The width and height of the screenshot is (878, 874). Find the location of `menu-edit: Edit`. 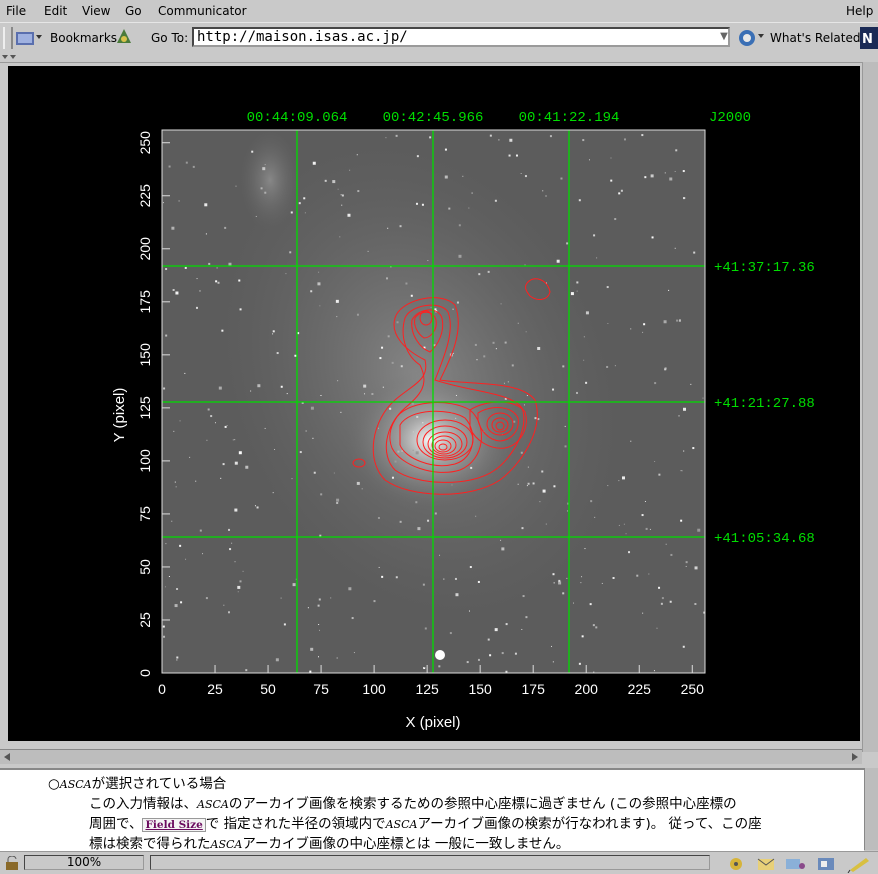

menu-edit: Edit is located at coordinates (55, 11).